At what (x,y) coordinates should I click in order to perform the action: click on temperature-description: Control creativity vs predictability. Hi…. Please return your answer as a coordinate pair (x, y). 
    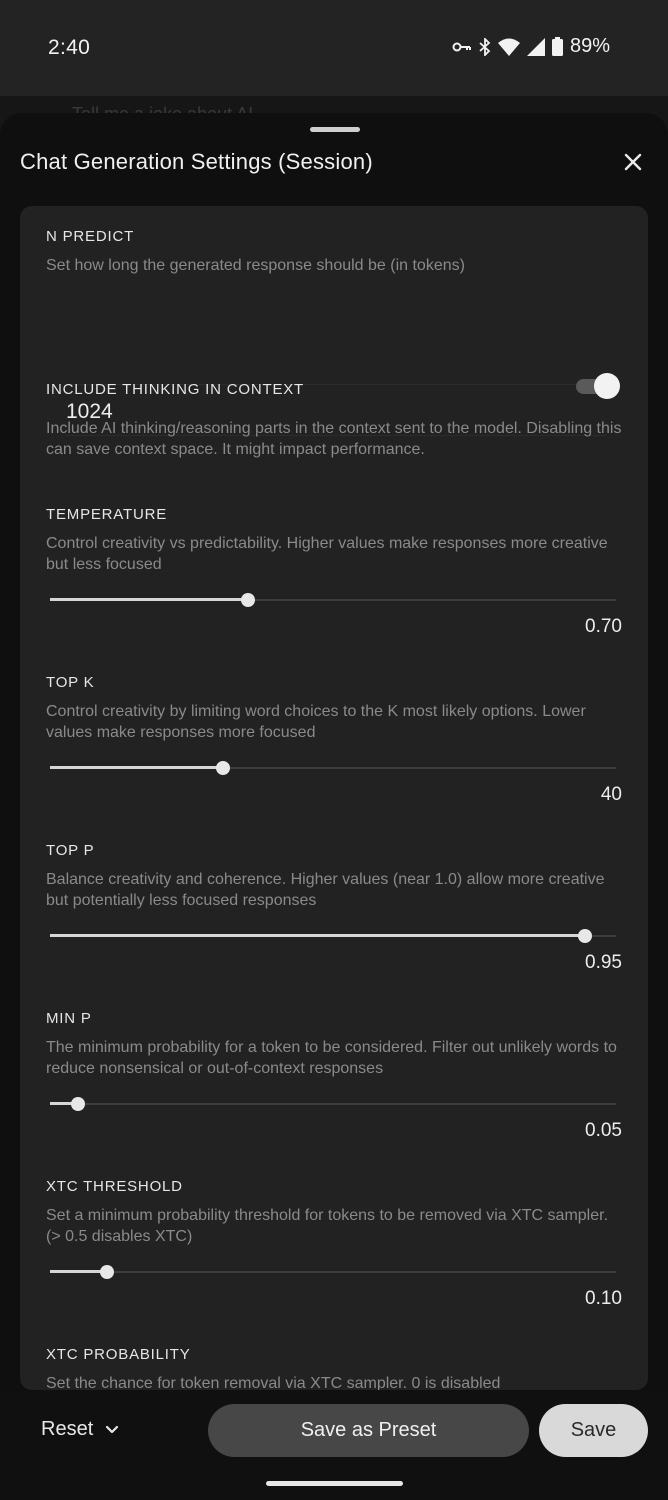
    Looking at the image, I should click on (327, 554).